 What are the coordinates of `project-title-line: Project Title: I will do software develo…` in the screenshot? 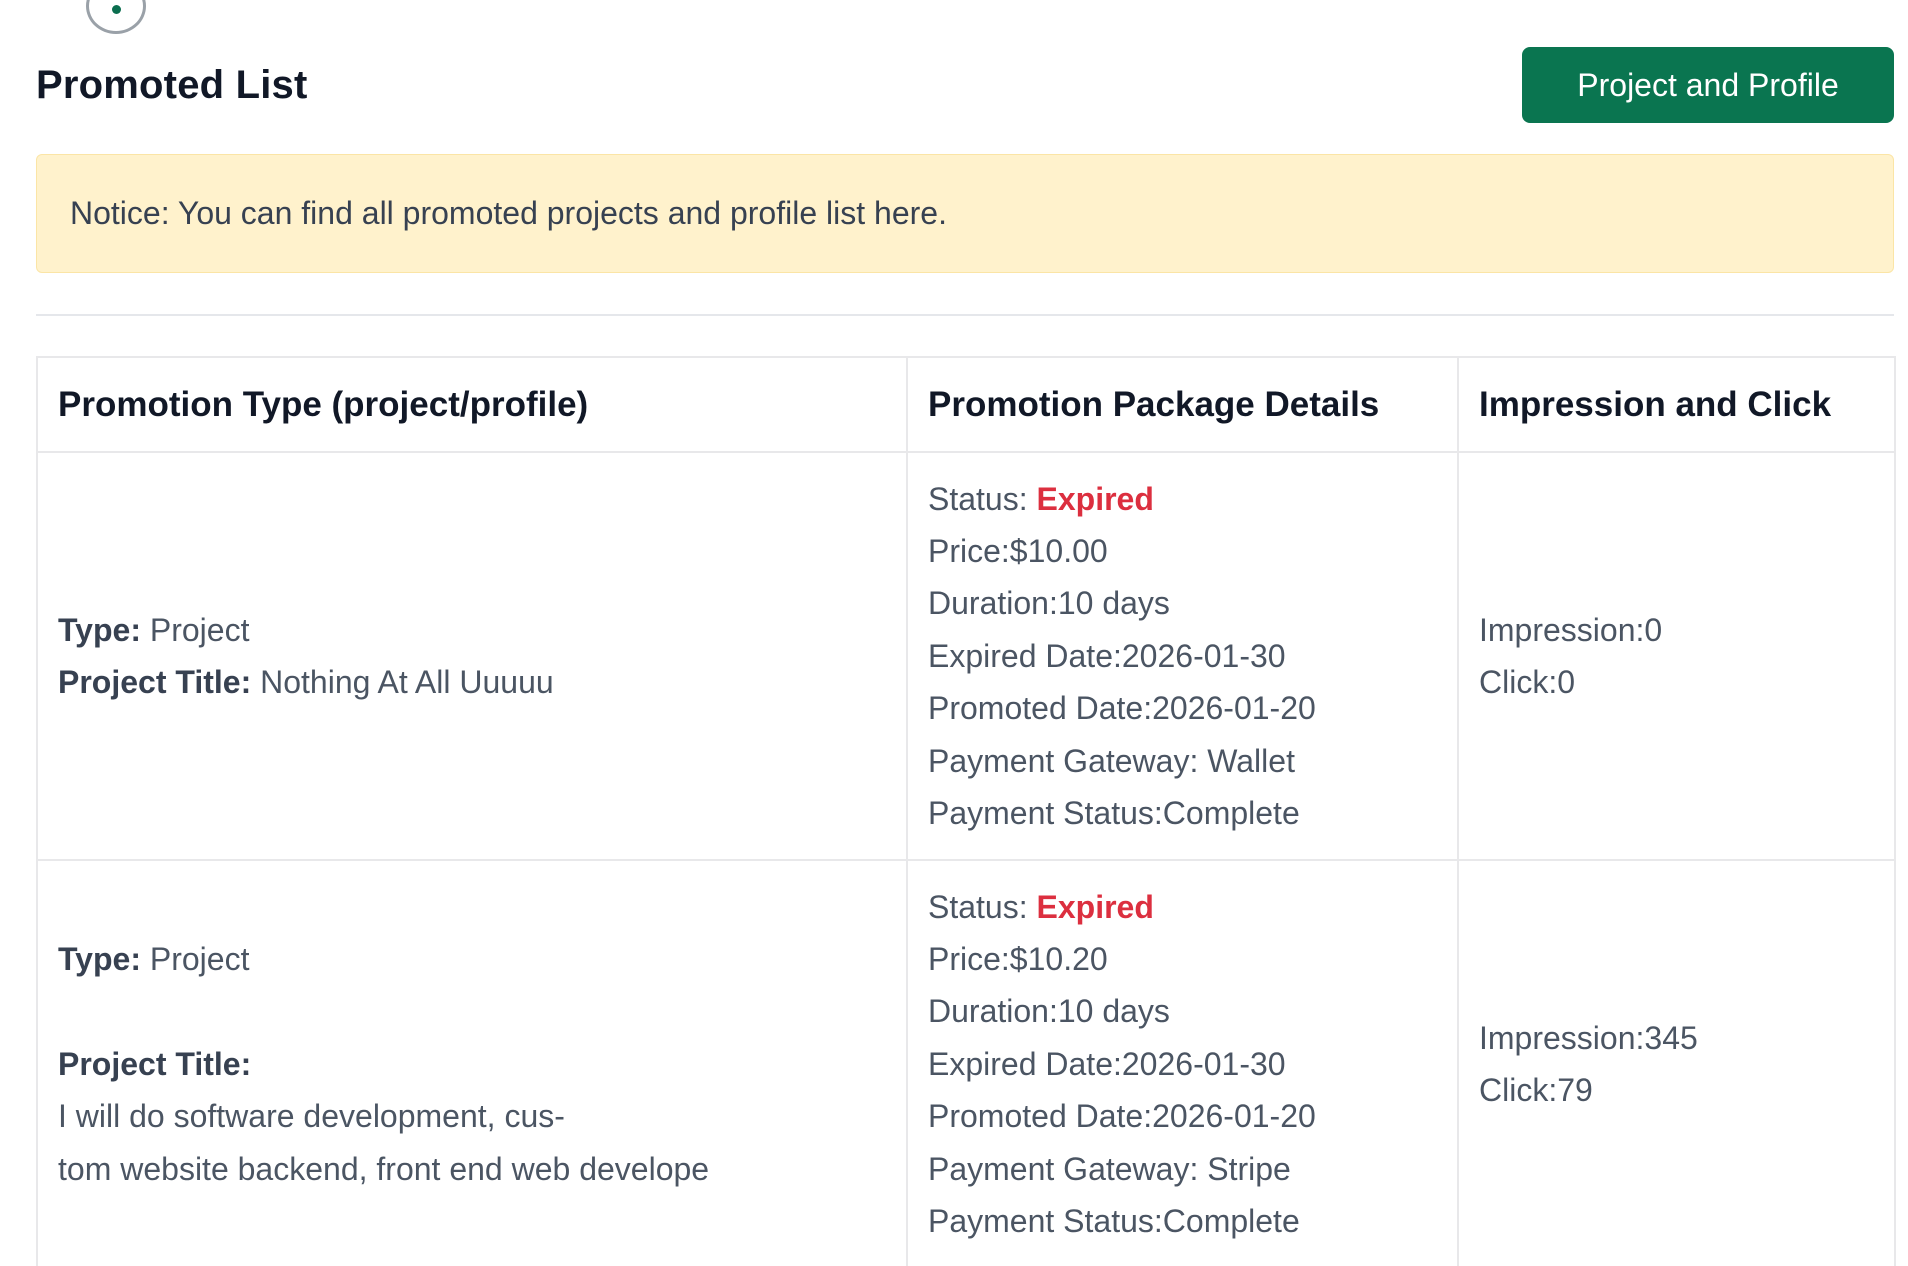 It's located at (472, 1090).